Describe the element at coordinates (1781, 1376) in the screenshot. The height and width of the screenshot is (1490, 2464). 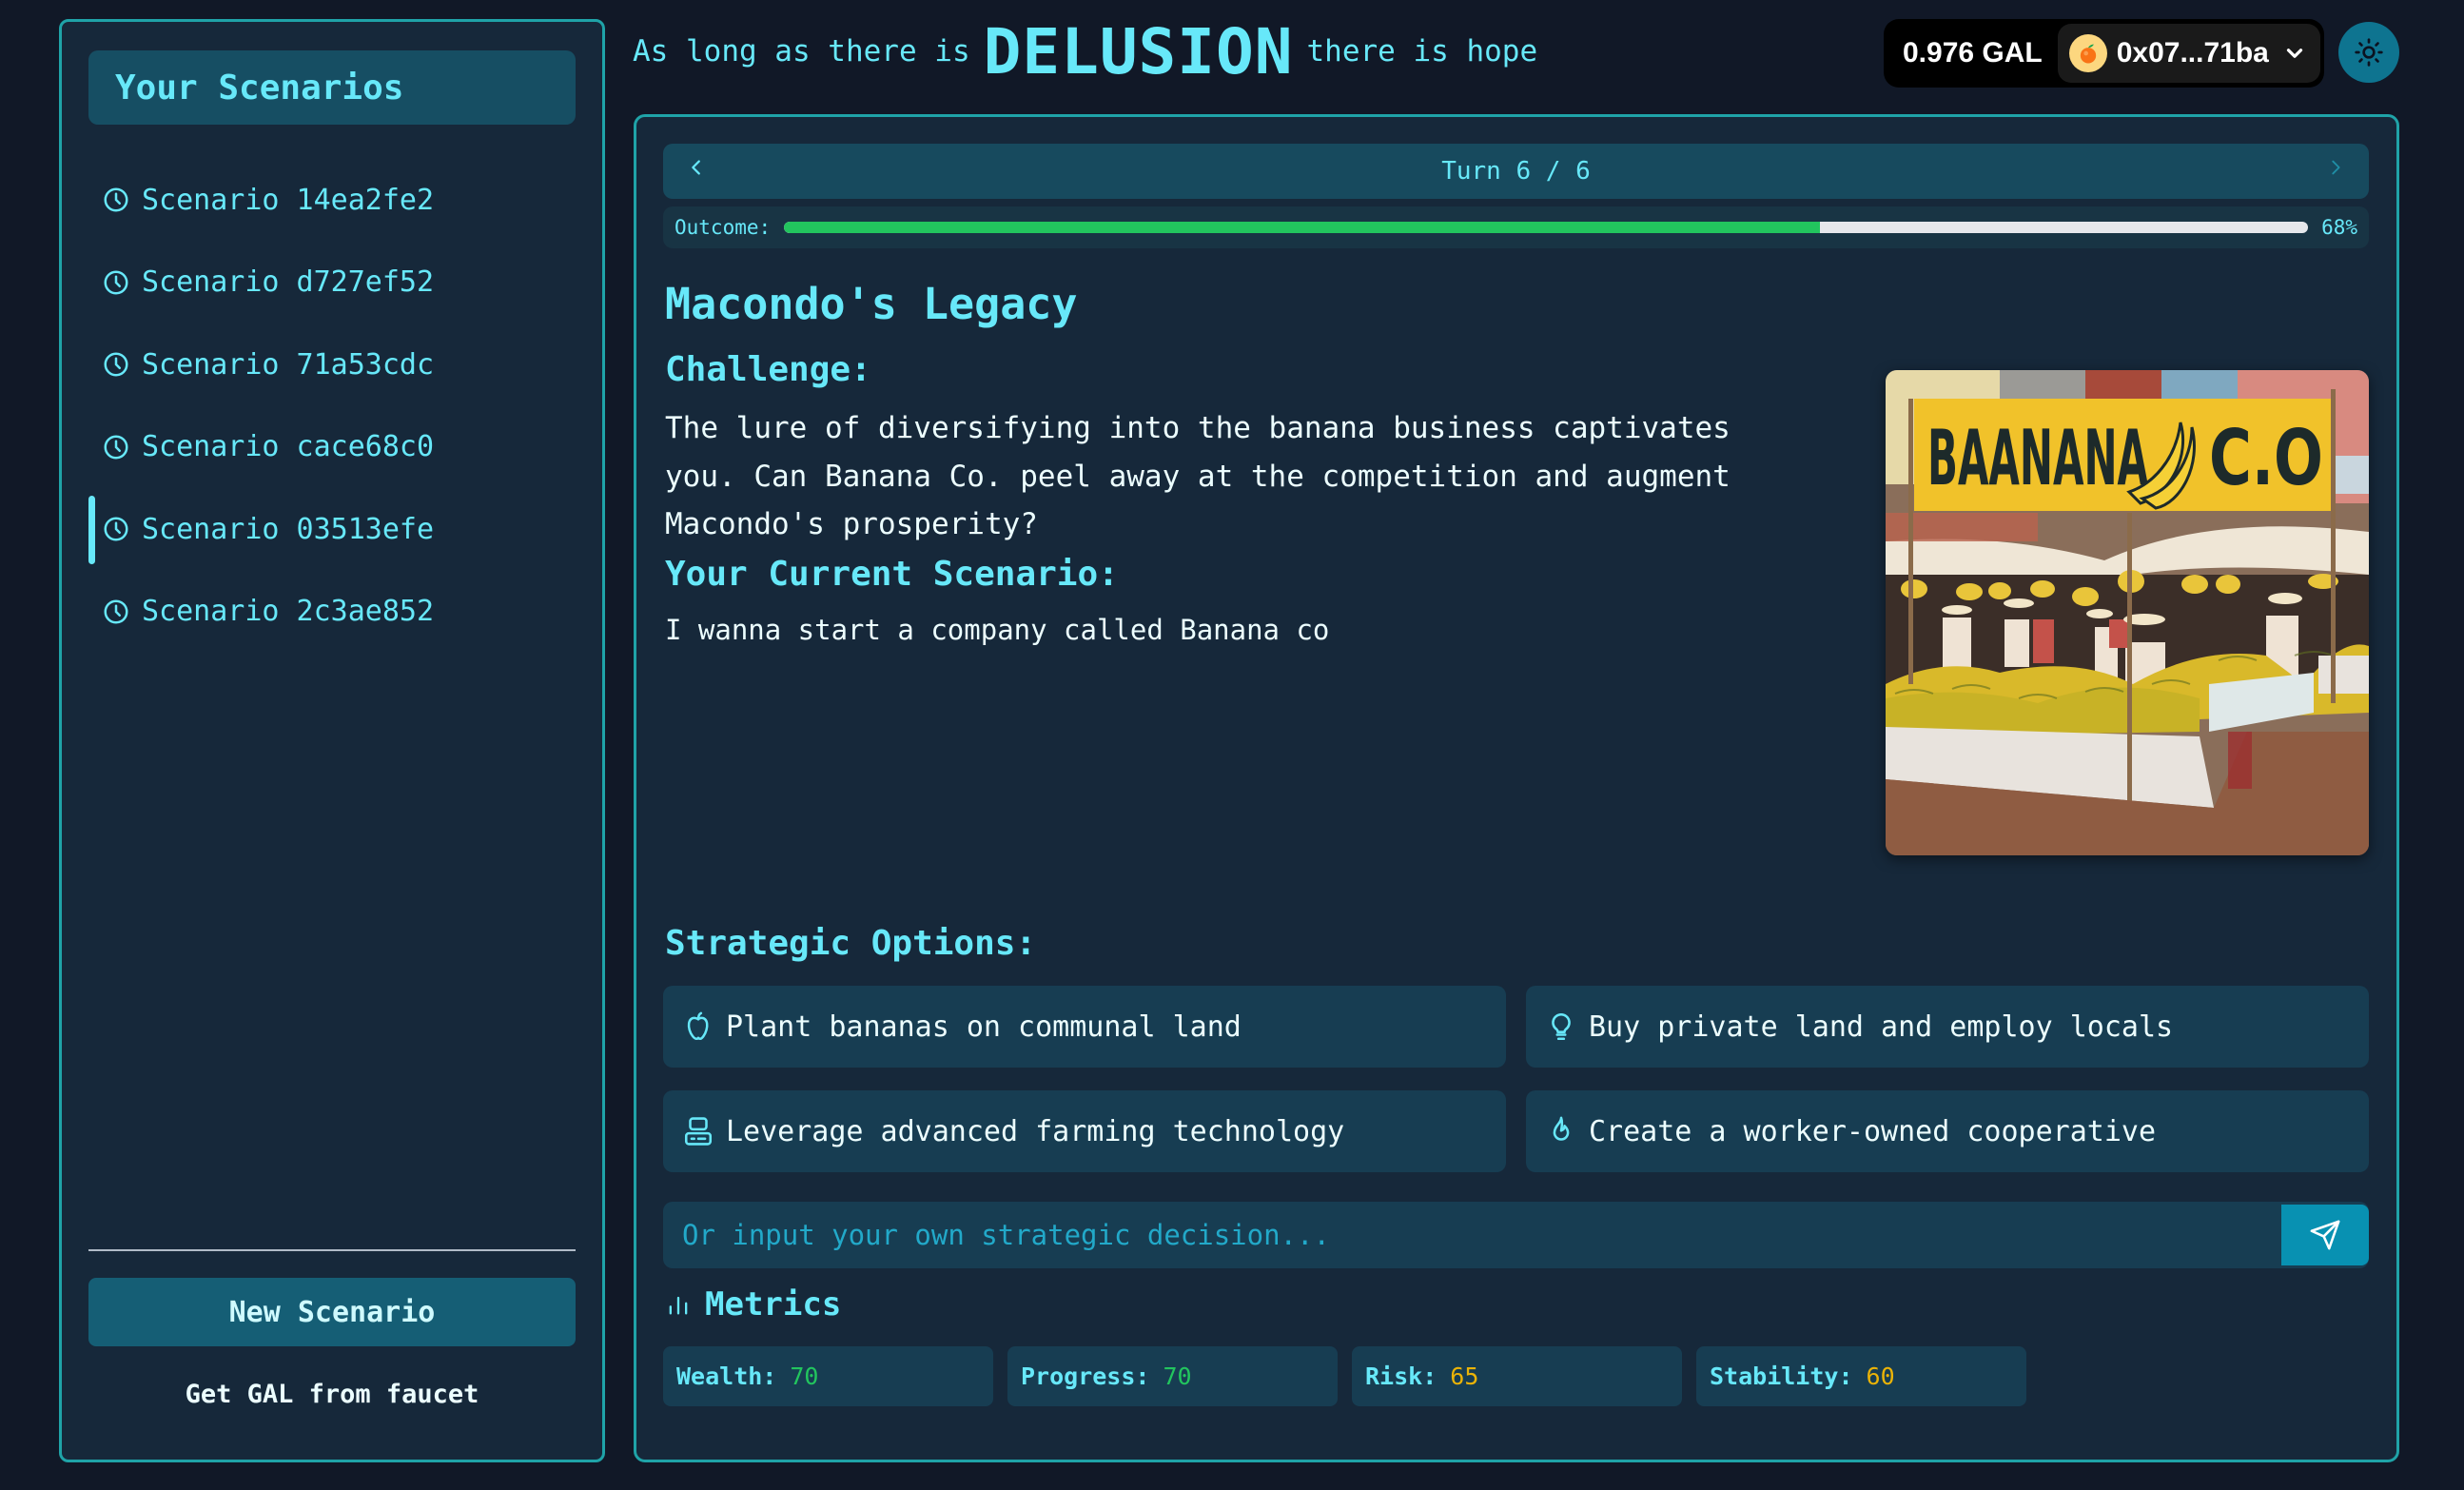
I see `metric-label: Stability:` at that location.